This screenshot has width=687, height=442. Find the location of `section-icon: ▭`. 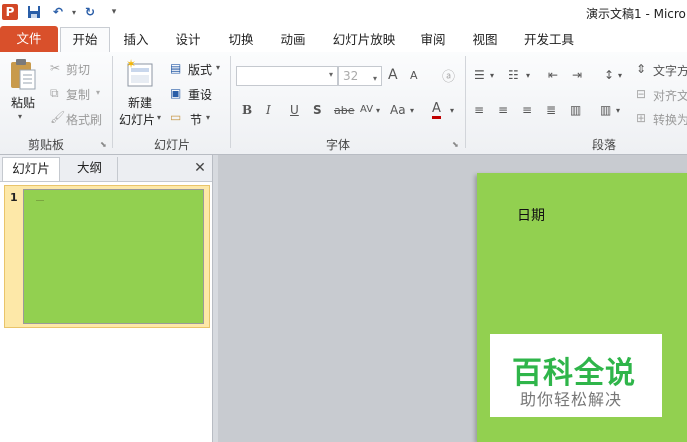

section-icon: ▭ is located at coordinates (176, 117).